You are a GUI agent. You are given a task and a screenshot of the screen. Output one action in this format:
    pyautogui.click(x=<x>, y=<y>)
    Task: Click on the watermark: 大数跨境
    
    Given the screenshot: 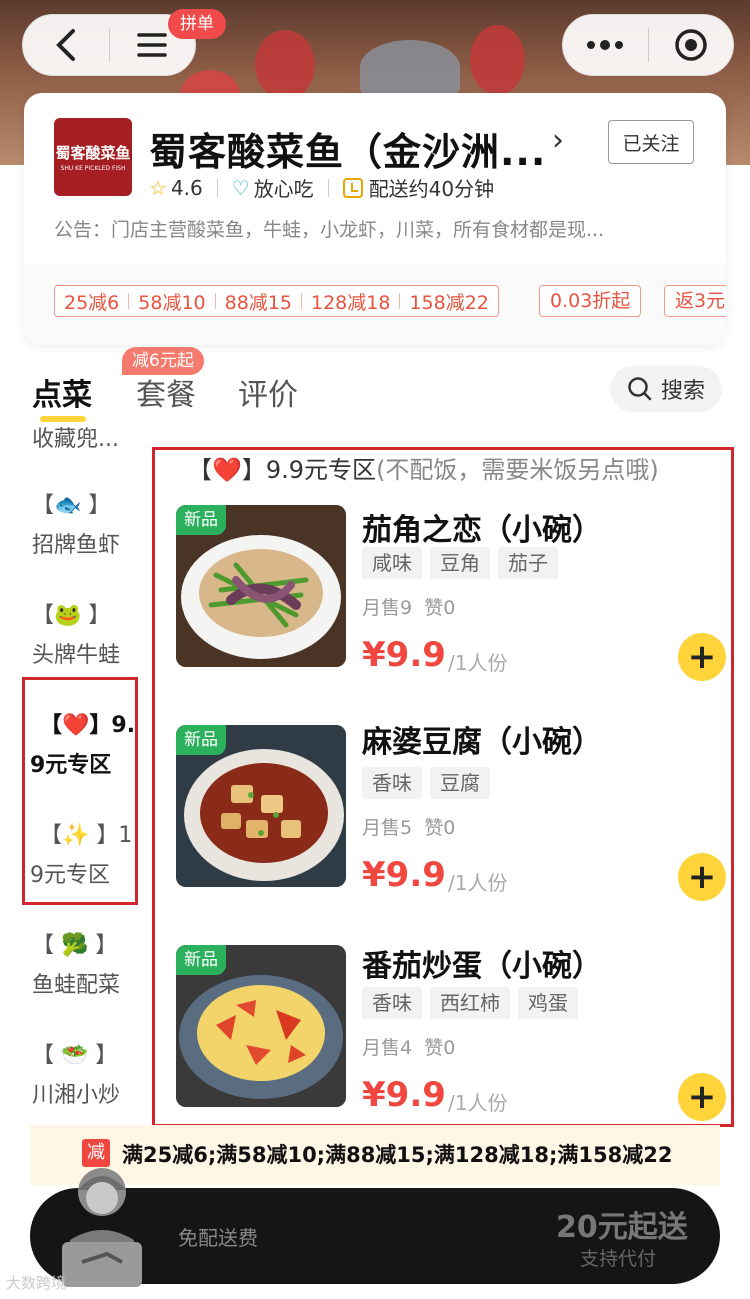 What is the action you would take?
    pyautogui.click(x=36, y=1283)
    